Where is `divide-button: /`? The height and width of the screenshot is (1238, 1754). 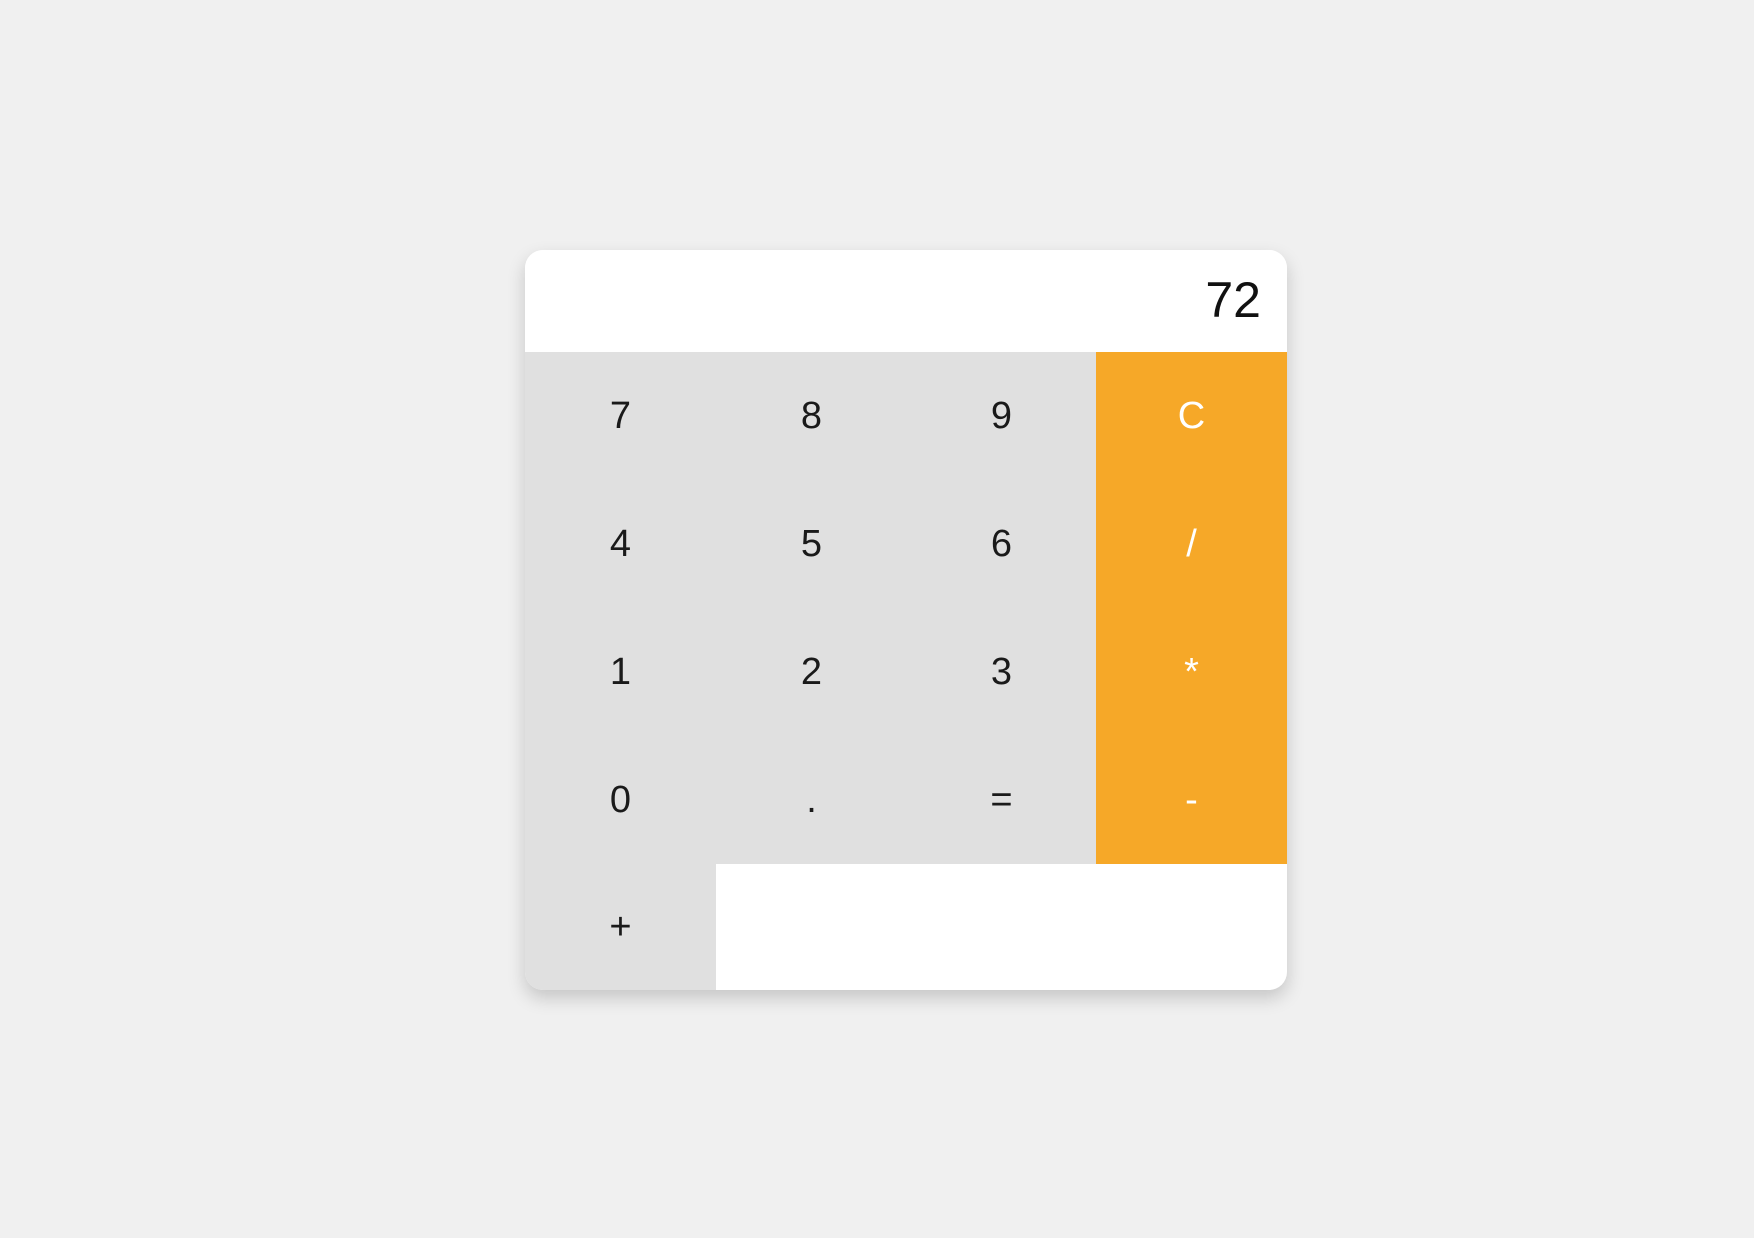
divide-button: / is located at coordinates (1191, 544).